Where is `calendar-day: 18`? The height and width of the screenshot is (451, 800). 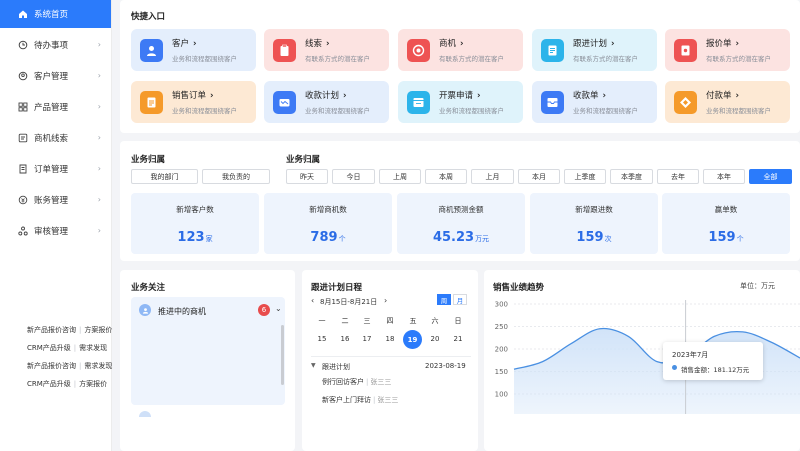 calendar-day: 18 is located at coordinates (390, 339).